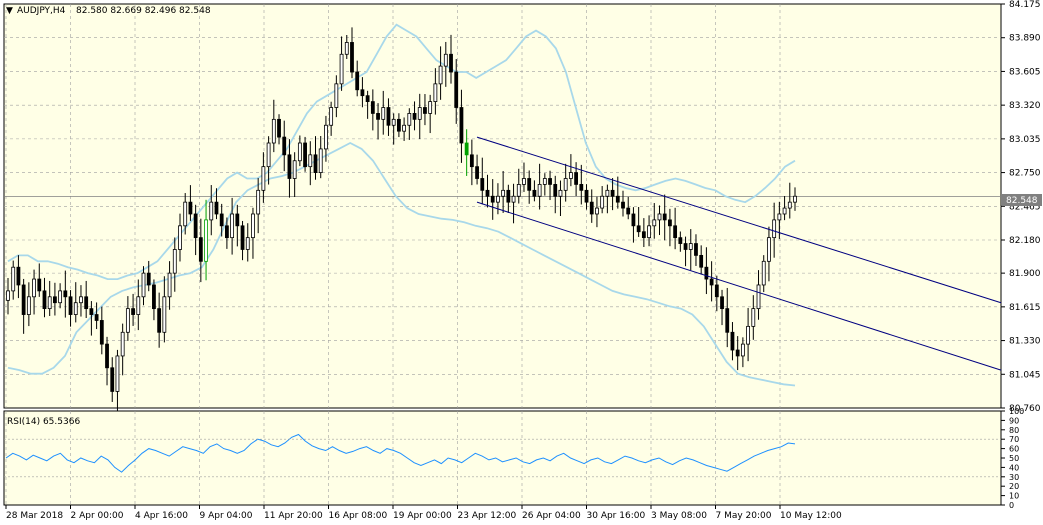 The height and width of the screenshot is (525, 1043). I want to click on x-tick-label: 3 May 08:00, so click(679, 516).